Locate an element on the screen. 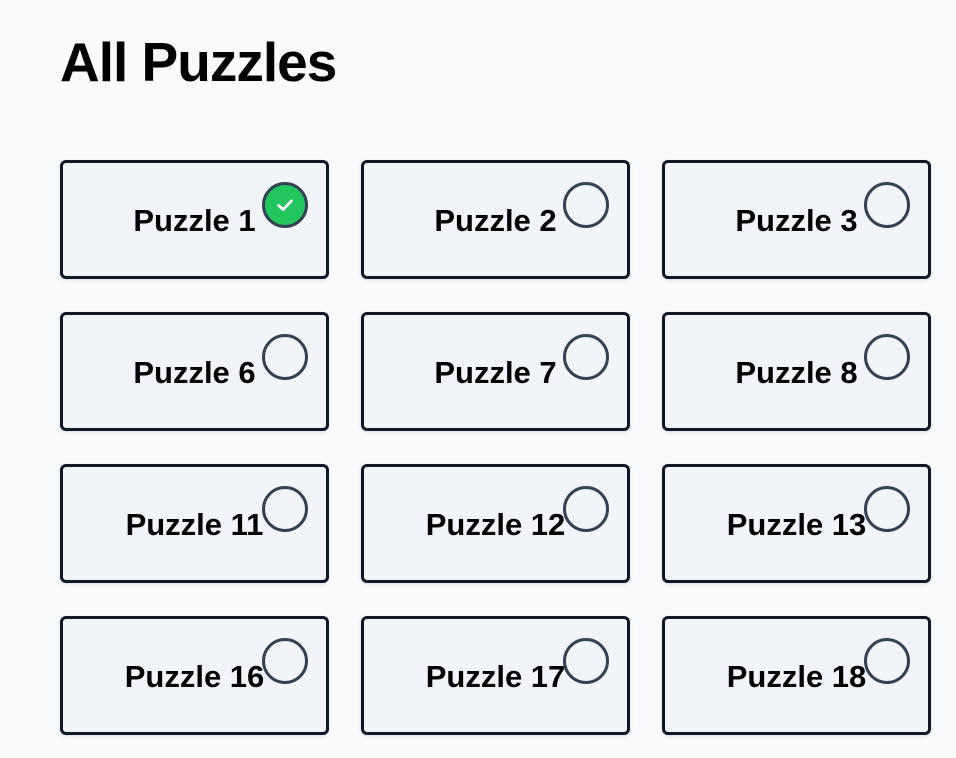 This screenshot has height=758, width=956. puzzle-card: Puzzle 3 is located at coordinates (796, 219).